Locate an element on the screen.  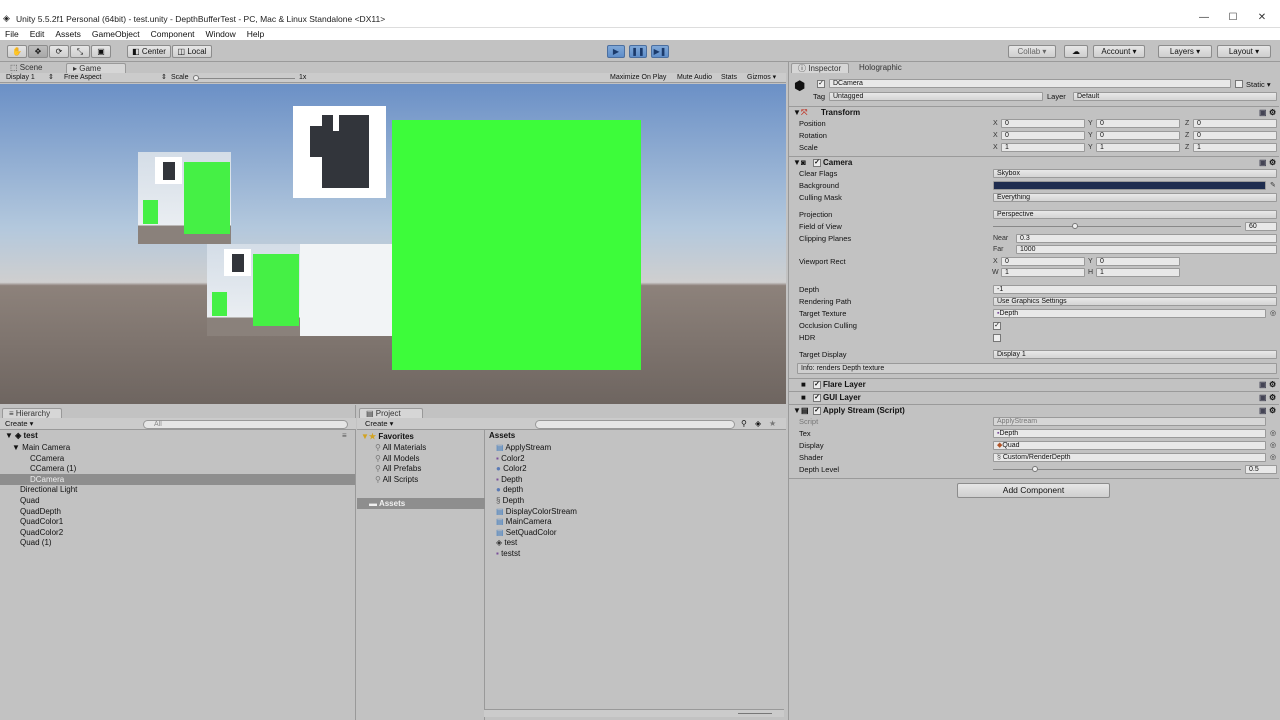
hierarchy-search-input: All is located at coordinates (245, 424).